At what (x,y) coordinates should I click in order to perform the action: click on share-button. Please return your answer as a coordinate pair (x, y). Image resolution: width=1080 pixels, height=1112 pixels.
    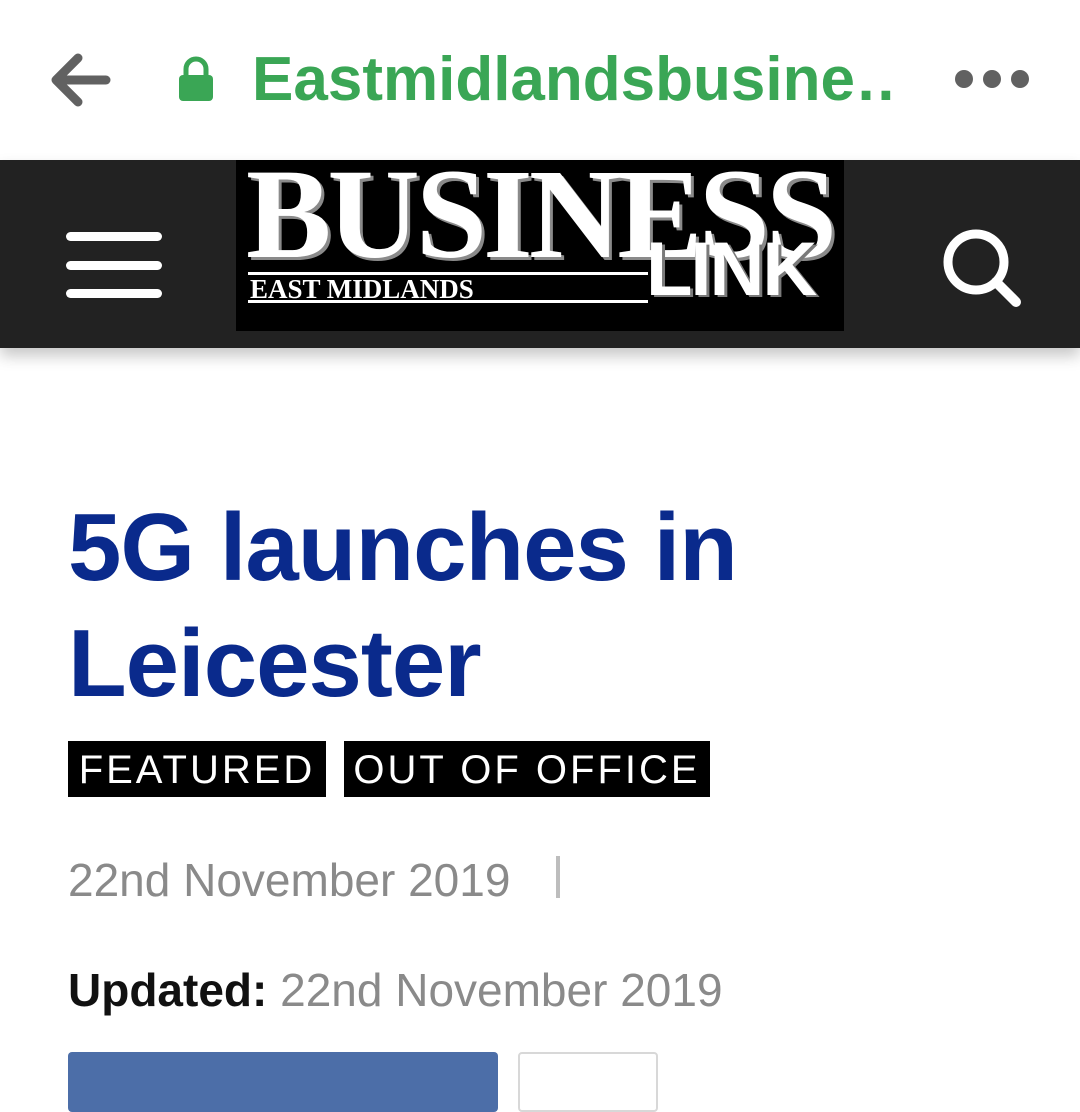
    Looking at the image, I should click on (283, 1082).